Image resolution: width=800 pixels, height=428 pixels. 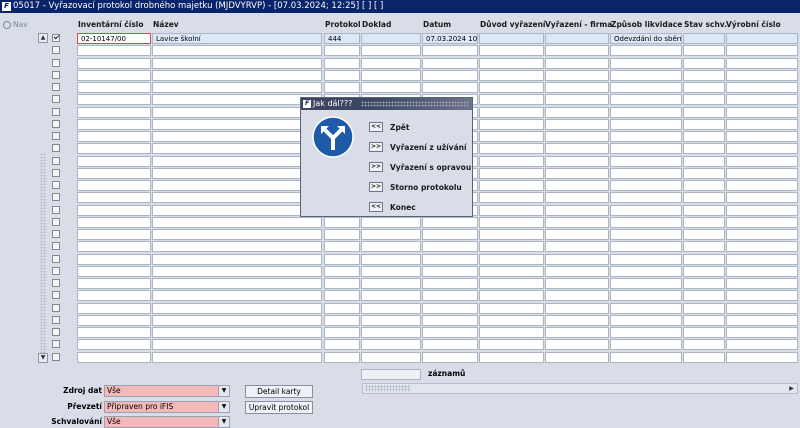 What do you see at coordinates (376, 187) in the screenshot?
I see `storno-protokolu-button: >>` at bounding box center [376, 187].